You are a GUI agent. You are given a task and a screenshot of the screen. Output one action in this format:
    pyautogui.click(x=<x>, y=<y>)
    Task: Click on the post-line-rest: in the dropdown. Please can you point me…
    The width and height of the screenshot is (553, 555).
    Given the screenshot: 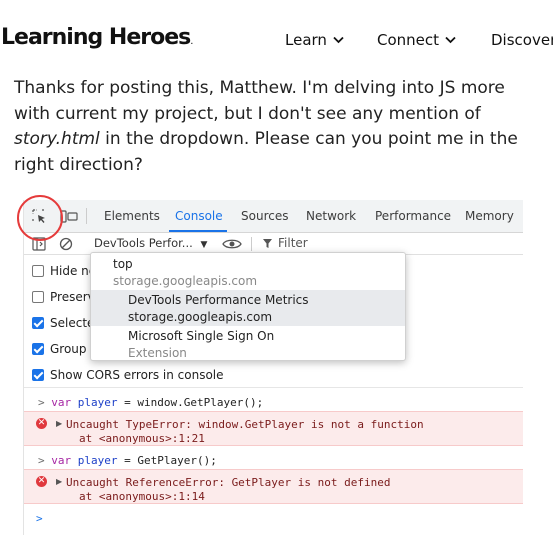 What is the action you would take?
    pyautogui.click(x=308, y=139)
    